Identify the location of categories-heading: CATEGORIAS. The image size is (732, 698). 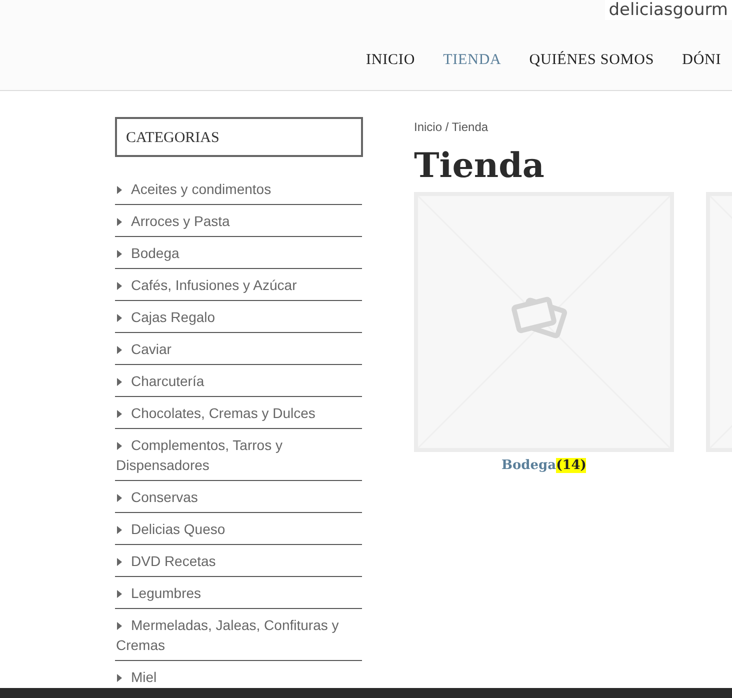
(239, 137).